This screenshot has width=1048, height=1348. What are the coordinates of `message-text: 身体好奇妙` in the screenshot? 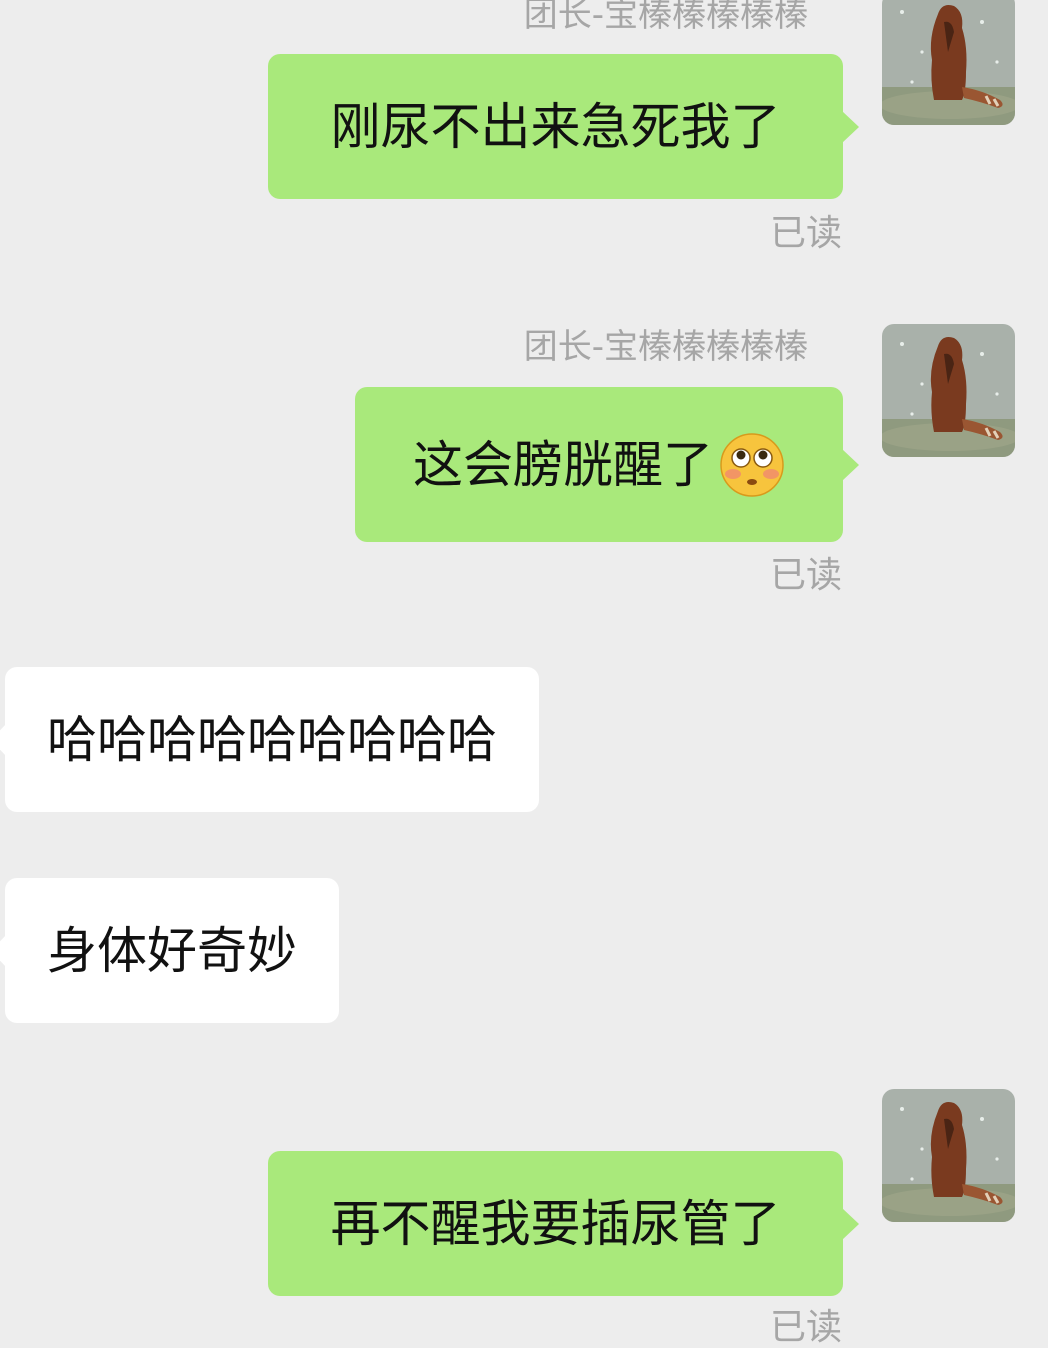 It's located at (172, 950).